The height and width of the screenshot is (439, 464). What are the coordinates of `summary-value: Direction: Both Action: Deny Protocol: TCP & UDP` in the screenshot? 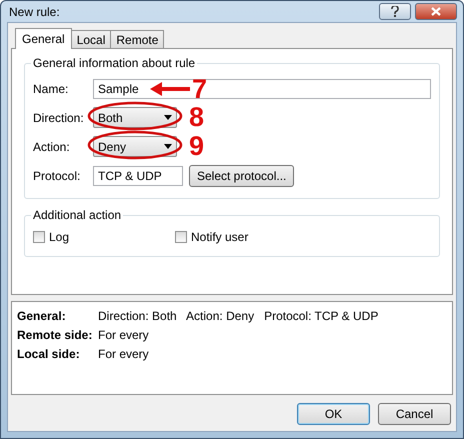 It's located at (238, 315).